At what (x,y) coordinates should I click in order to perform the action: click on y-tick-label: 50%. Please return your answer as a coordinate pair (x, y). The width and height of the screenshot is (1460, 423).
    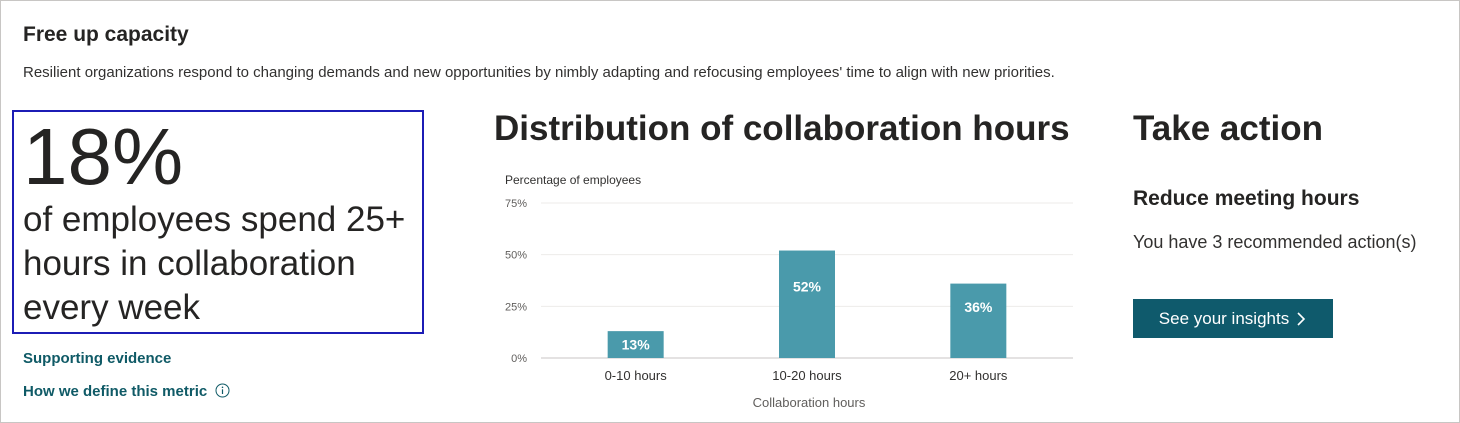
    Looking at the image, I should click on (516, 256).